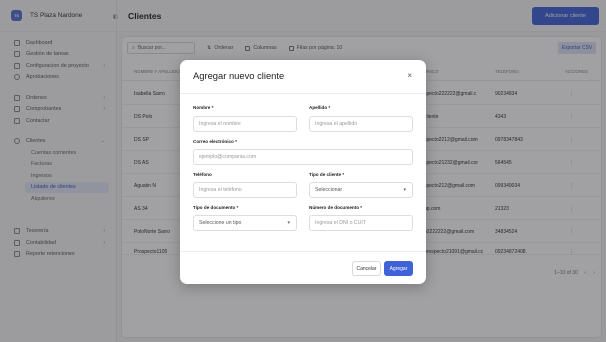 The image size is (606, 342). What do you see at coordinates (303, 157) in the screenshot?
I see `email-field: ejemplo@compania.com` at bounding box center [303, 157].